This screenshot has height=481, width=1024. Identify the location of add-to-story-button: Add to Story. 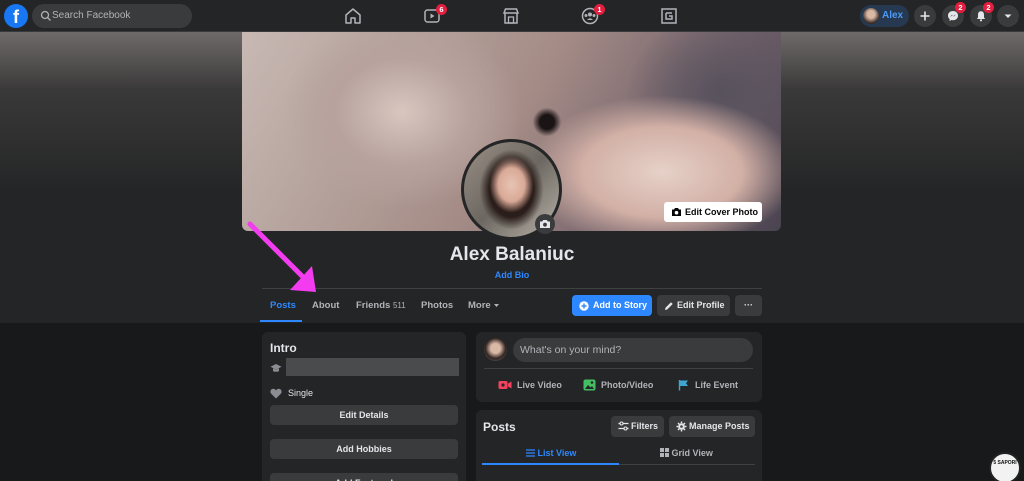
(612, 305).